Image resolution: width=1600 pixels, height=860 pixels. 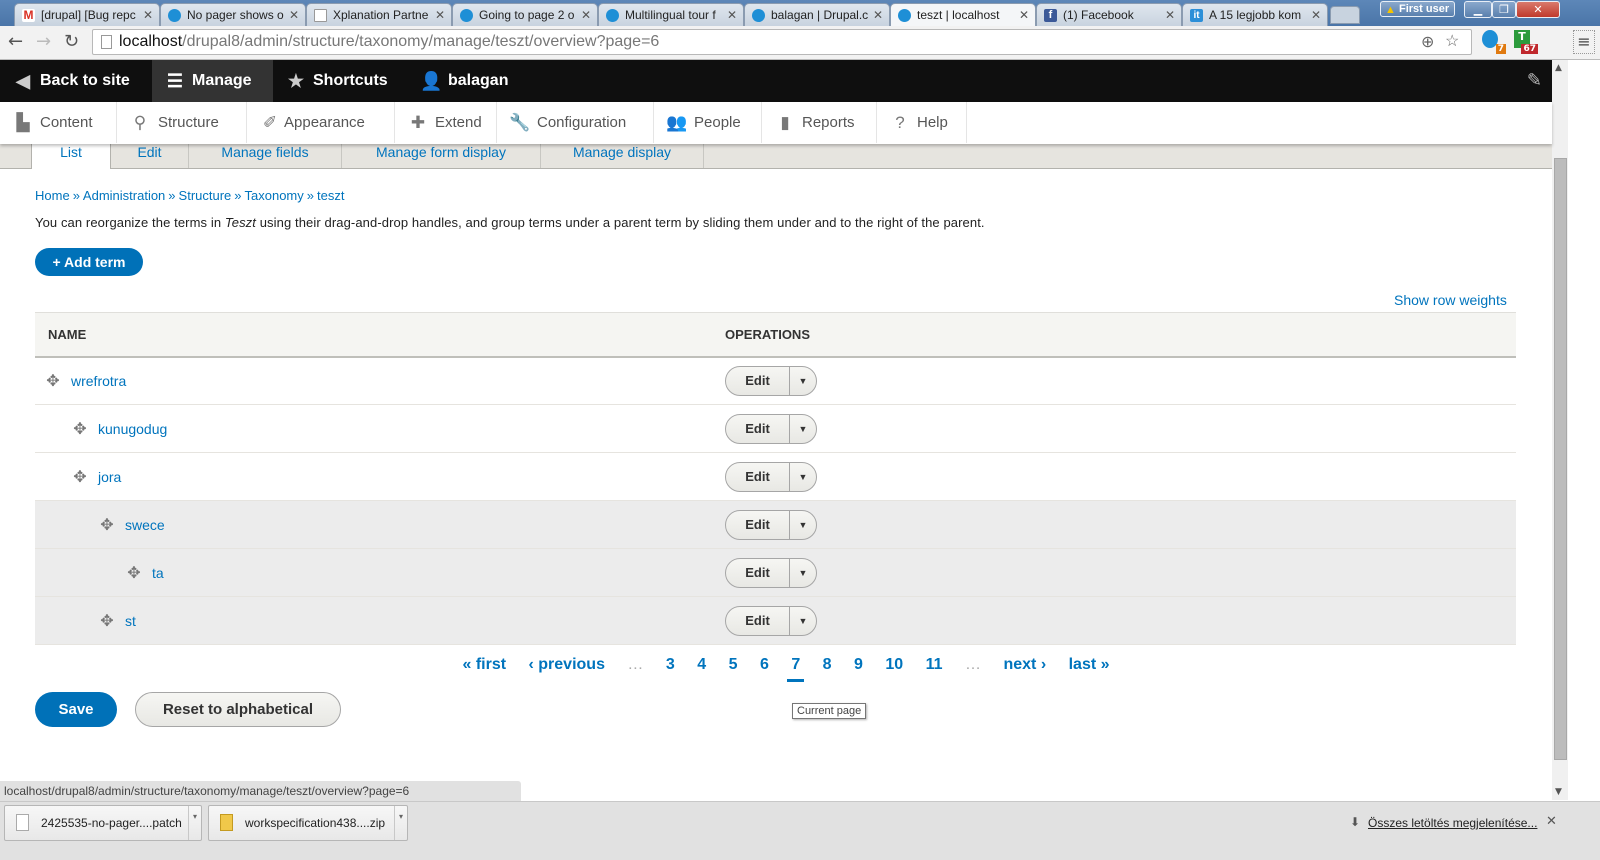 I want to click on drupal-extension-icon: 7, so click(x=1494, y=42).